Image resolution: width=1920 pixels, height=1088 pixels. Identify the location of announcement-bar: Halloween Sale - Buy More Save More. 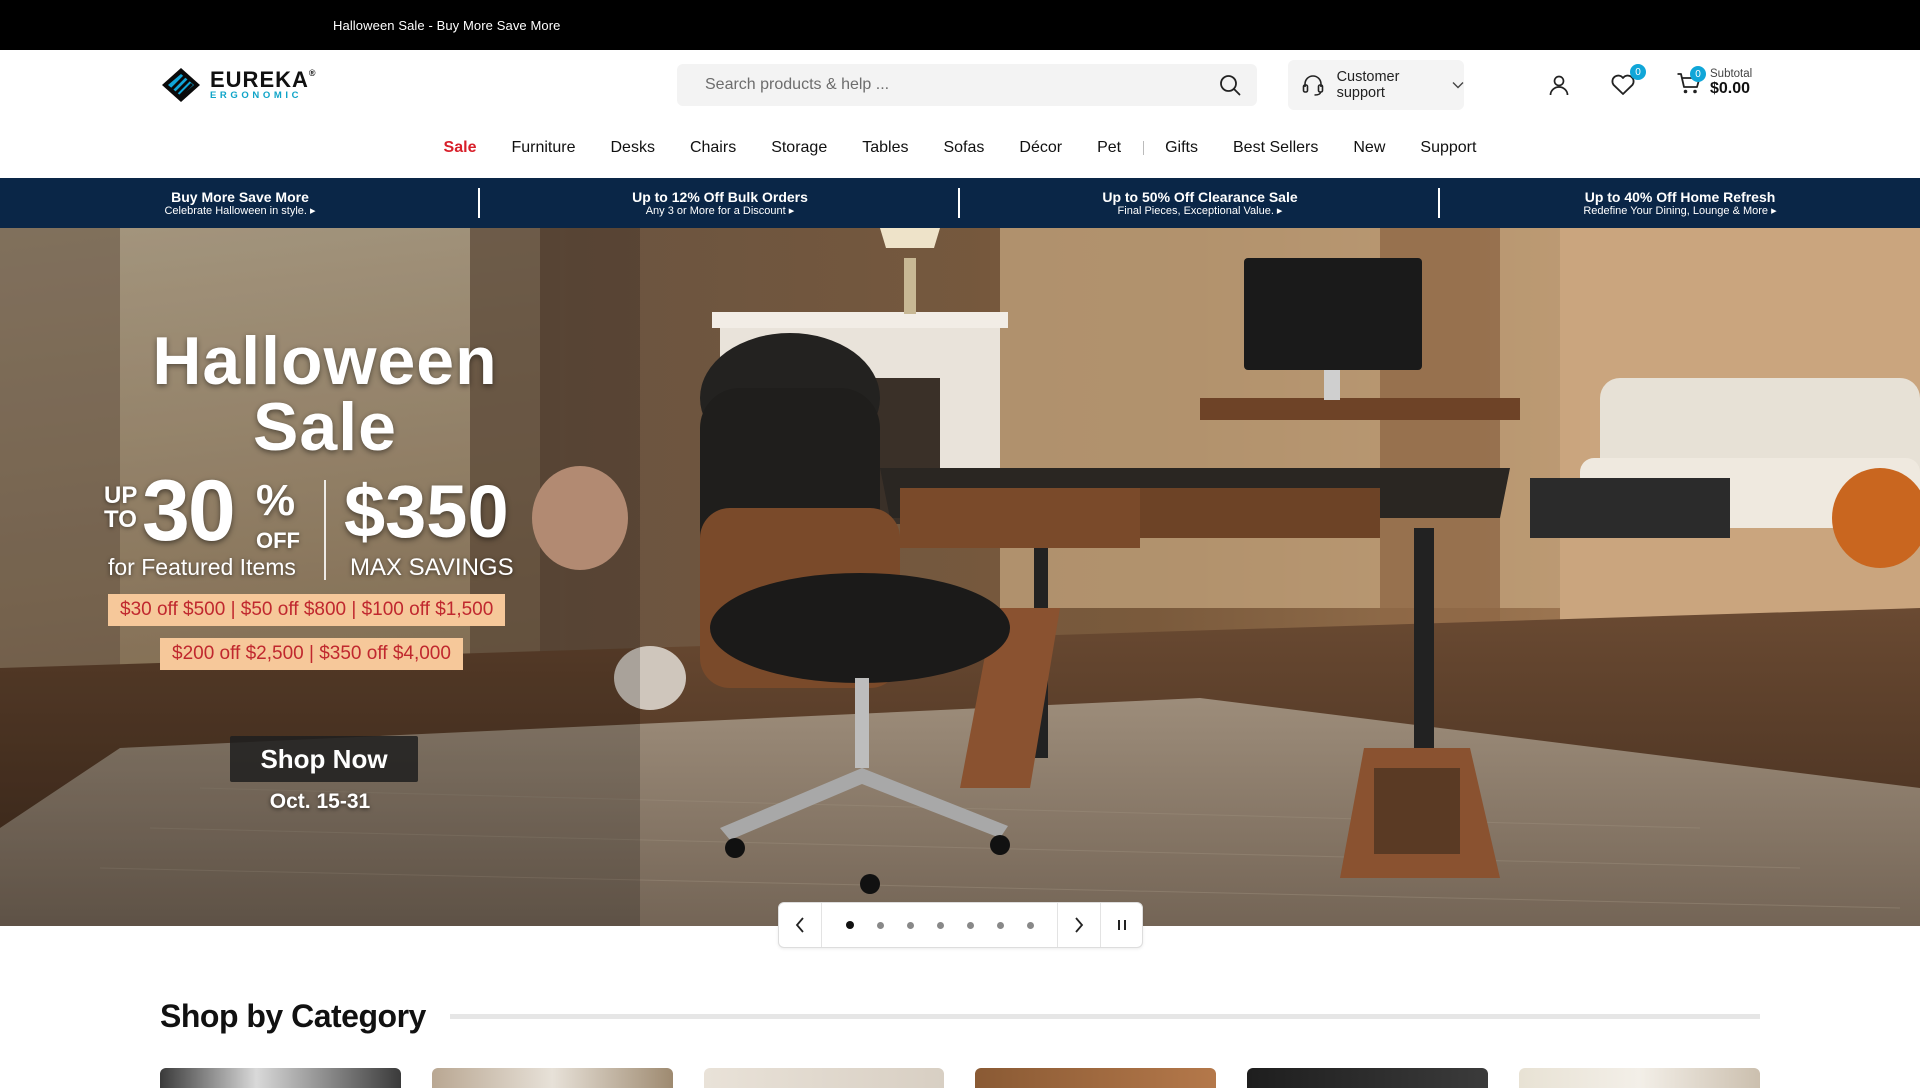
(960, 25).